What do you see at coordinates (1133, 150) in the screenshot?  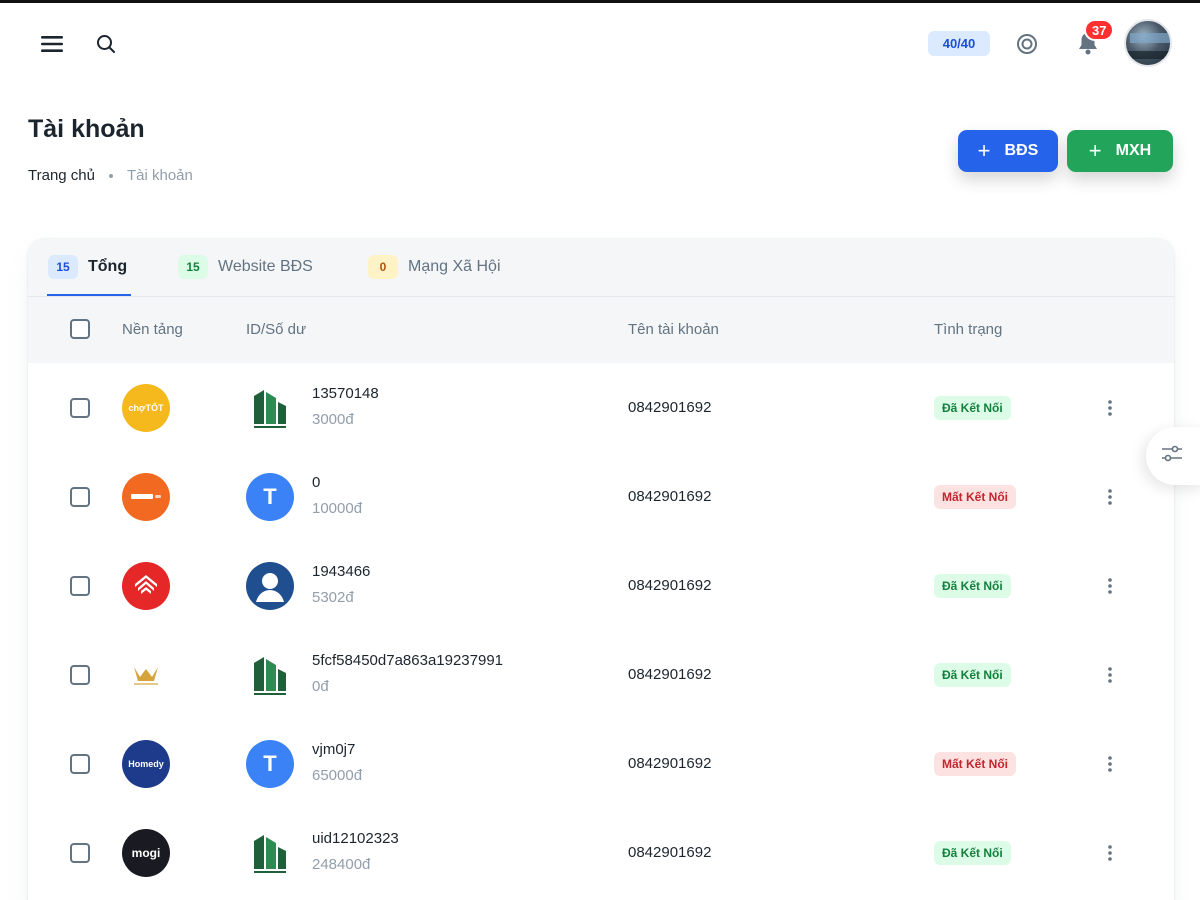 I see `add-mxh-label: MXH` at bounding box center [1133, 150].